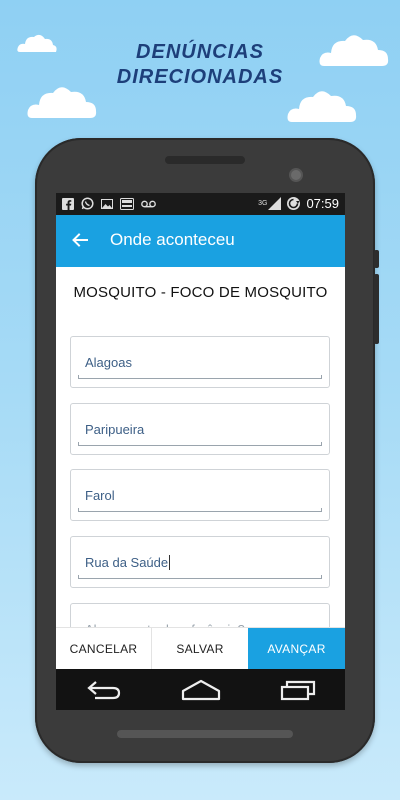  I want to click on street-field-value: Rua da Saúde, so click(128, 562).